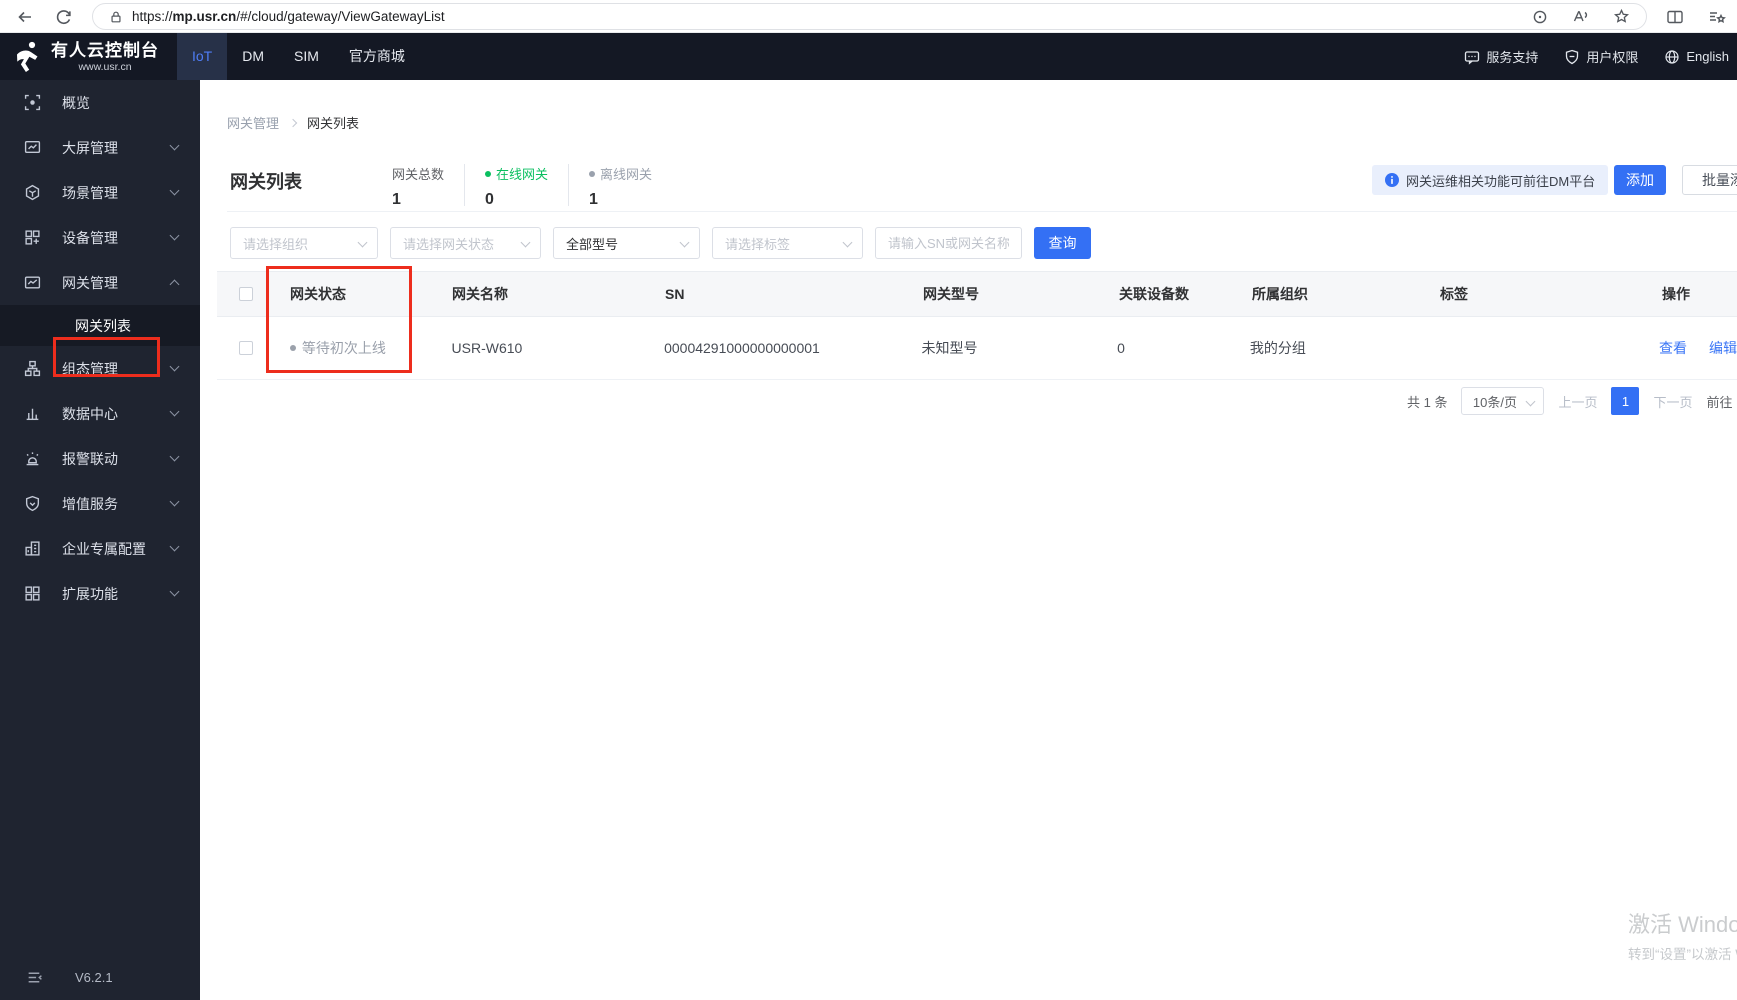  I want to click on tab-iot: IoT, so click(202, 56).